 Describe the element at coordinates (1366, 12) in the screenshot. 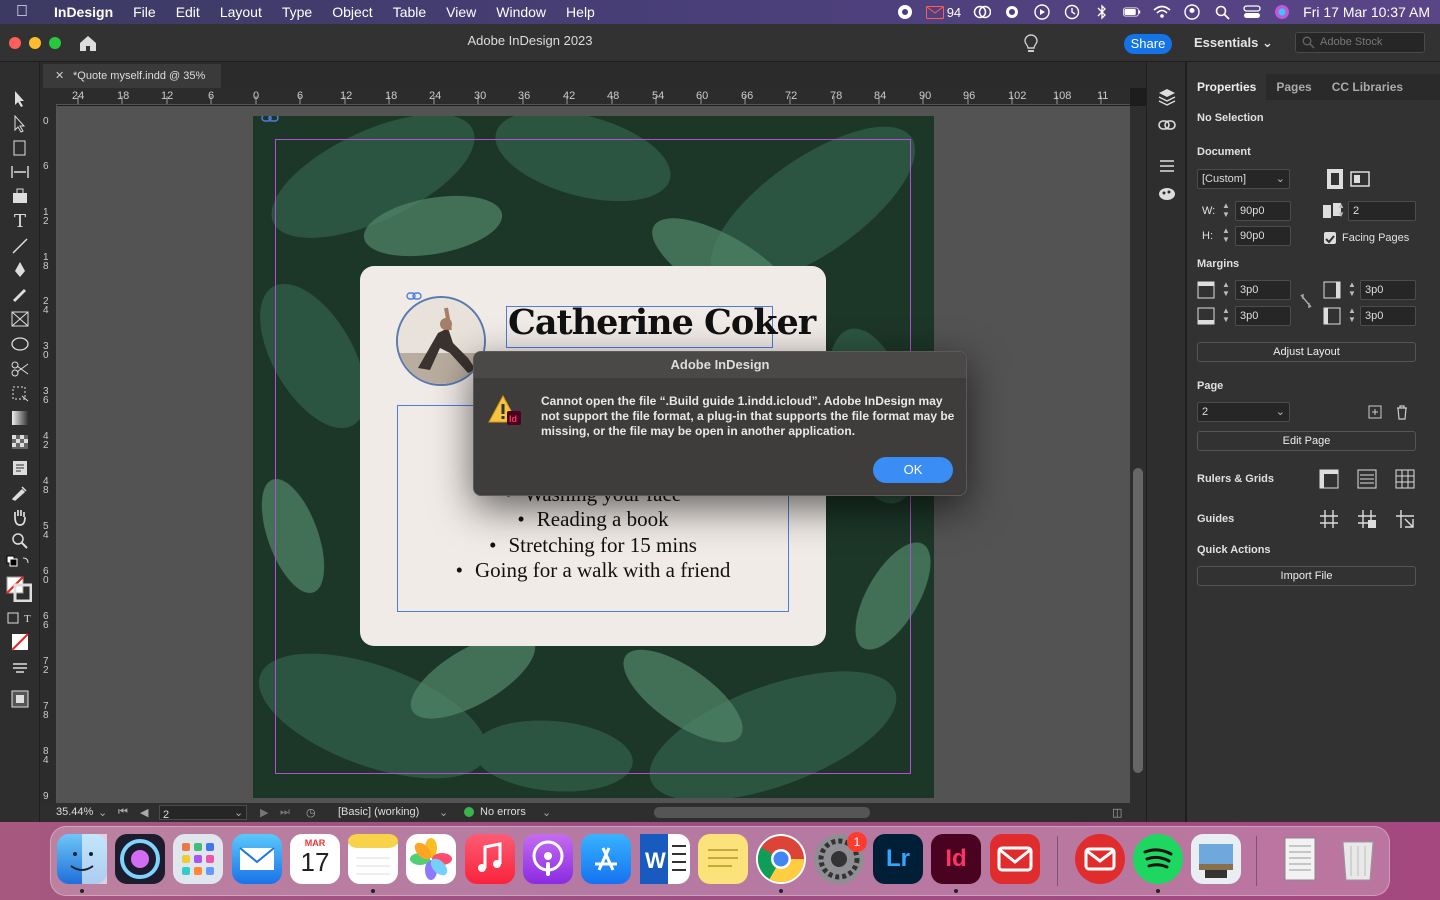

I see `menubar-clock: Fri 17 Mar 10:37 AM` at that location.